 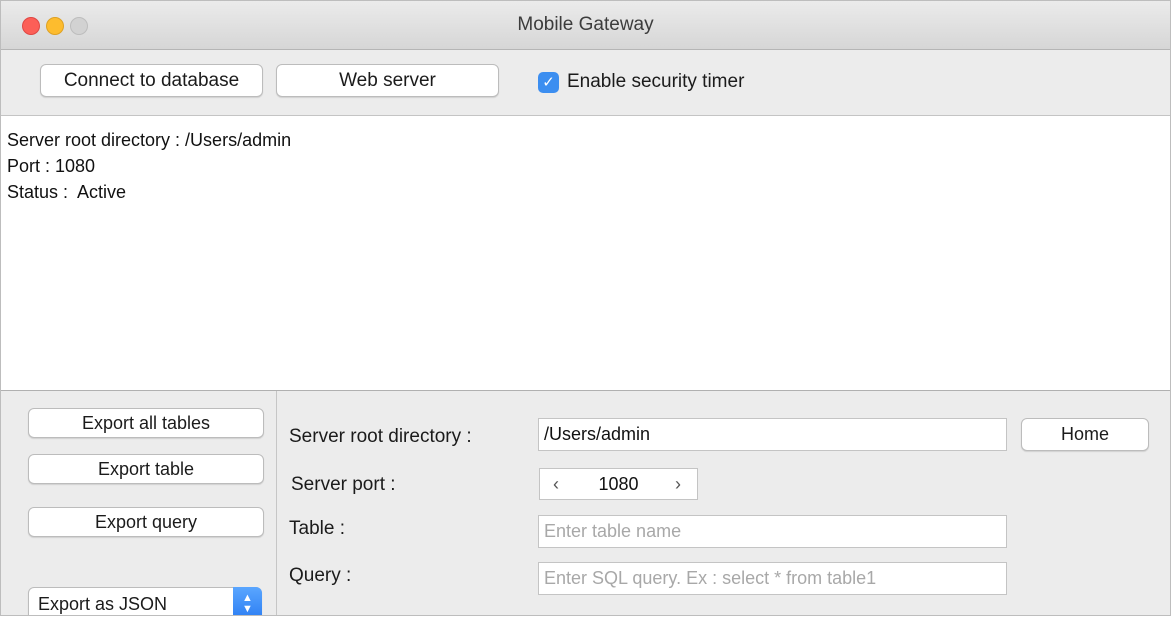 I want to click on chevron-right-icon: ›, so click(x=678, y=484).